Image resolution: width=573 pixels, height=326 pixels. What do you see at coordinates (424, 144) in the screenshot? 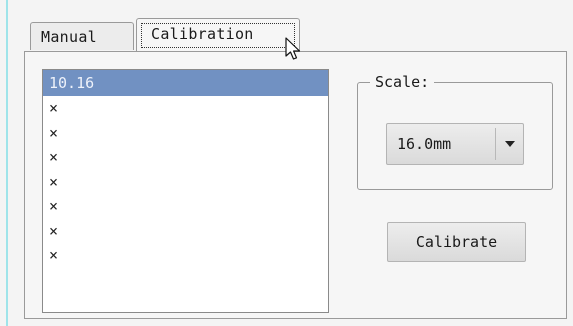
I see `scale-dropdown-value: 16.0mm` at bounding box center [424, 144].